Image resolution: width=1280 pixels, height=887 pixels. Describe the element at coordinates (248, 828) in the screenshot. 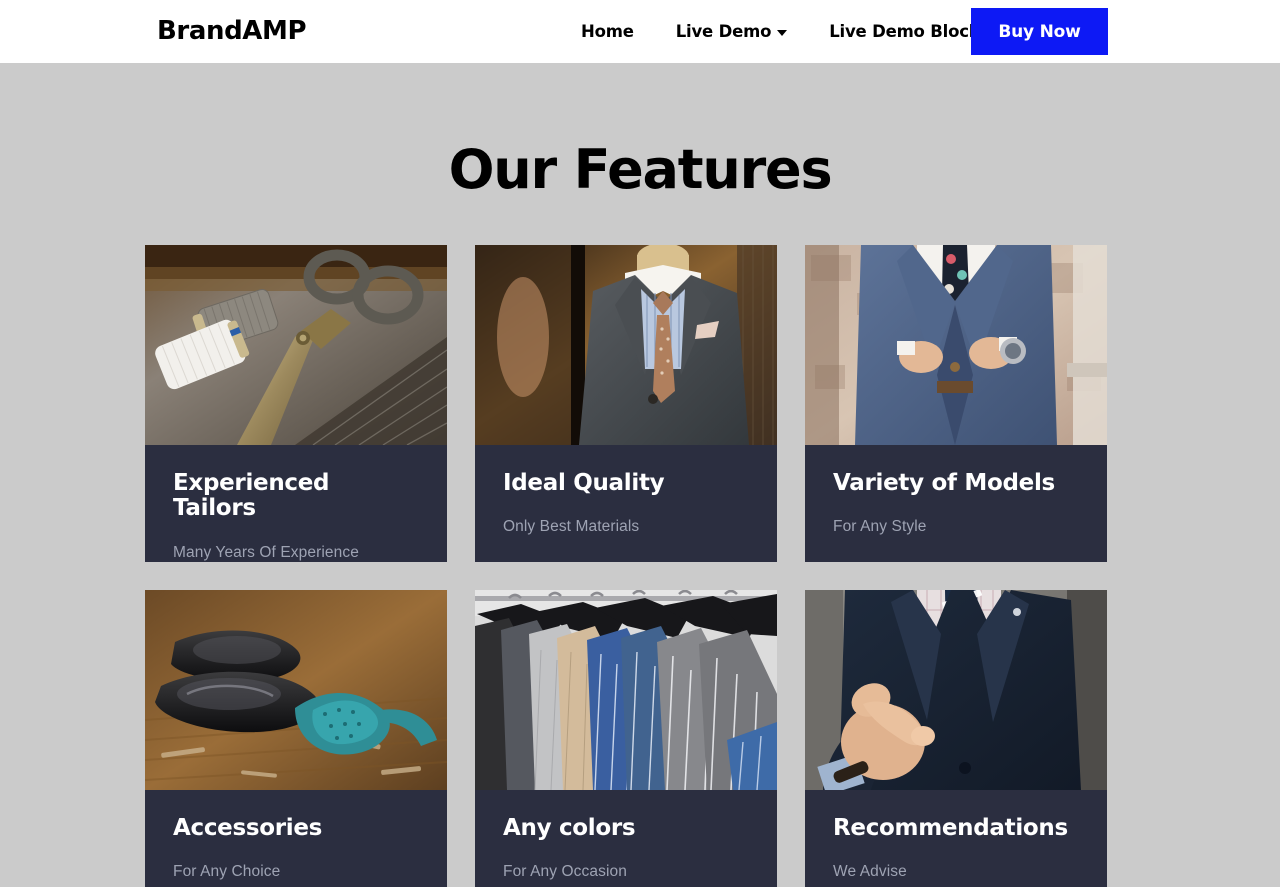

I see `feature-card-title: Accessories` at that location.